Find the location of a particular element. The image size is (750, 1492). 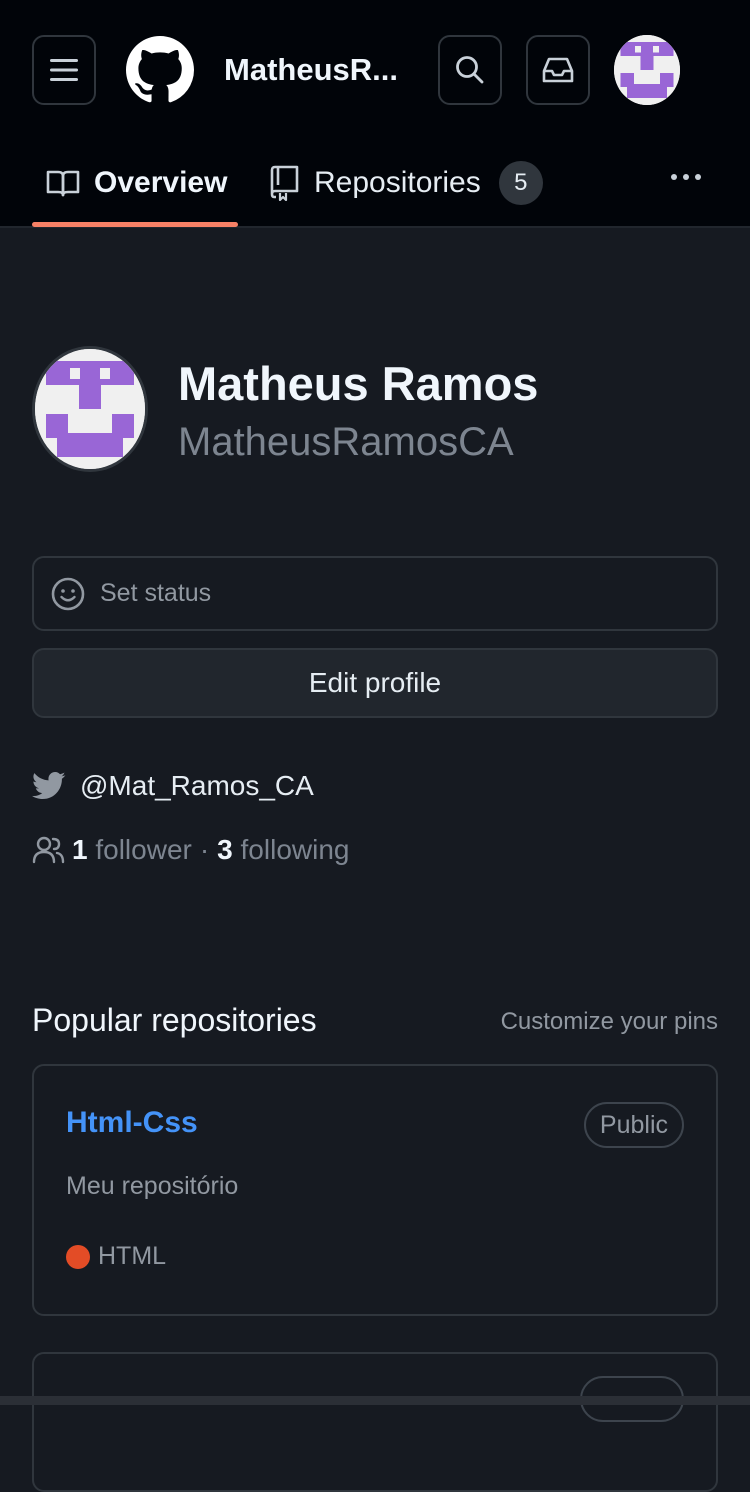

profile-name: Matheus Ramos is located at coordinates (358, 383).